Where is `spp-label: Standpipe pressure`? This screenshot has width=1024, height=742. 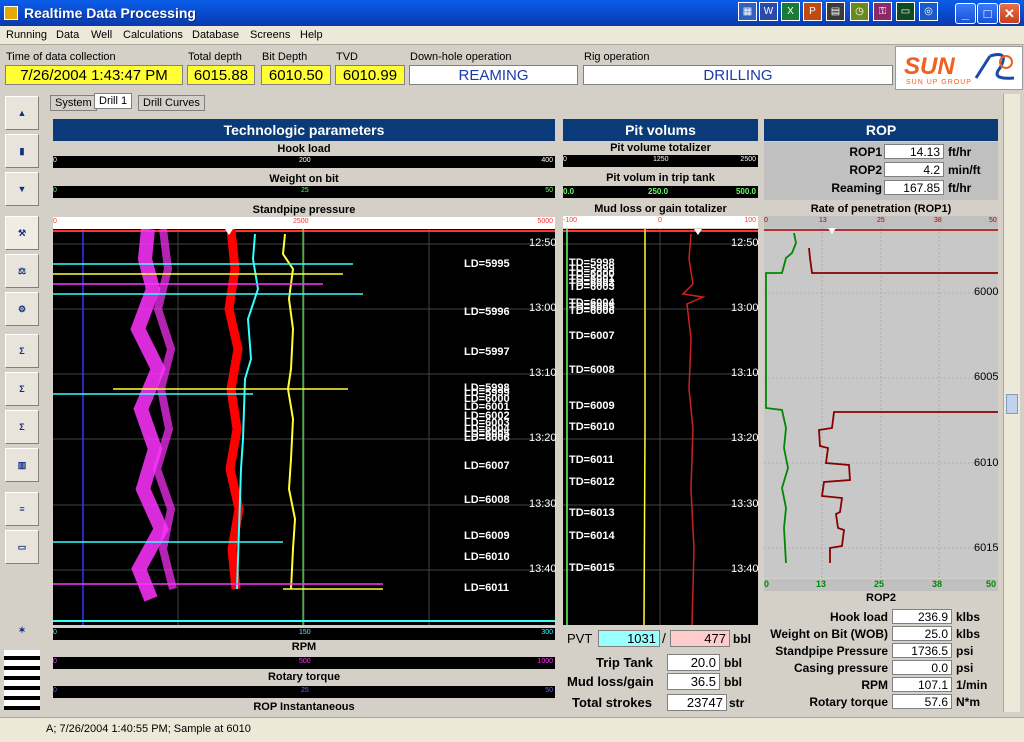
spp-label: Standpipe pressure is located at coordinates (304, 210).